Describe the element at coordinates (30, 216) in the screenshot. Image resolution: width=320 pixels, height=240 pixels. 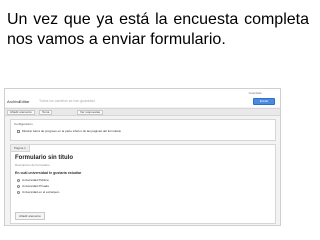
I see `add-item-bottom-button: Añadir elemento` at that location.